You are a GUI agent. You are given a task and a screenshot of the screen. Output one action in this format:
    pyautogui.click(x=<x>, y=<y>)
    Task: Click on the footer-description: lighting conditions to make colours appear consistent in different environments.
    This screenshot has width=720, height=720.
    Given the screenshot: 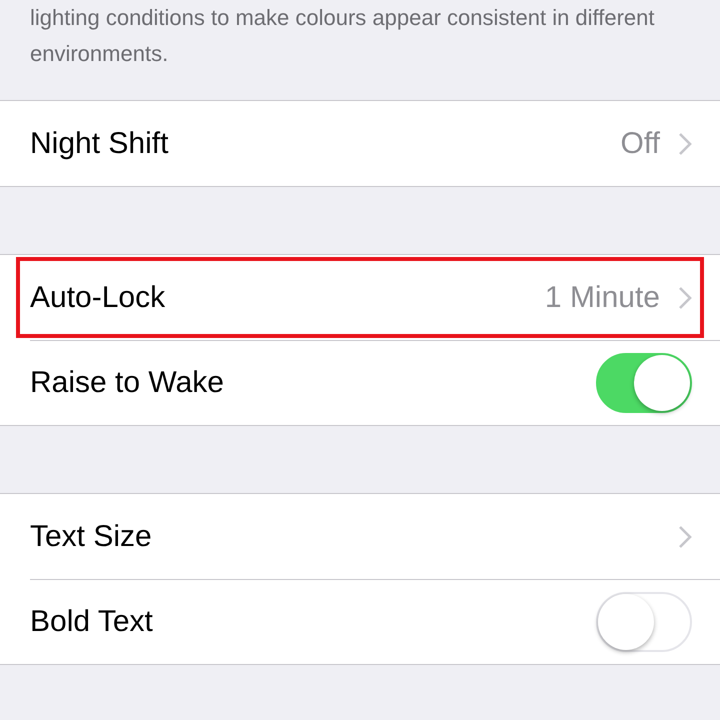 What is the action you would take?
    pyautogui.click(x=342, y=36)
    